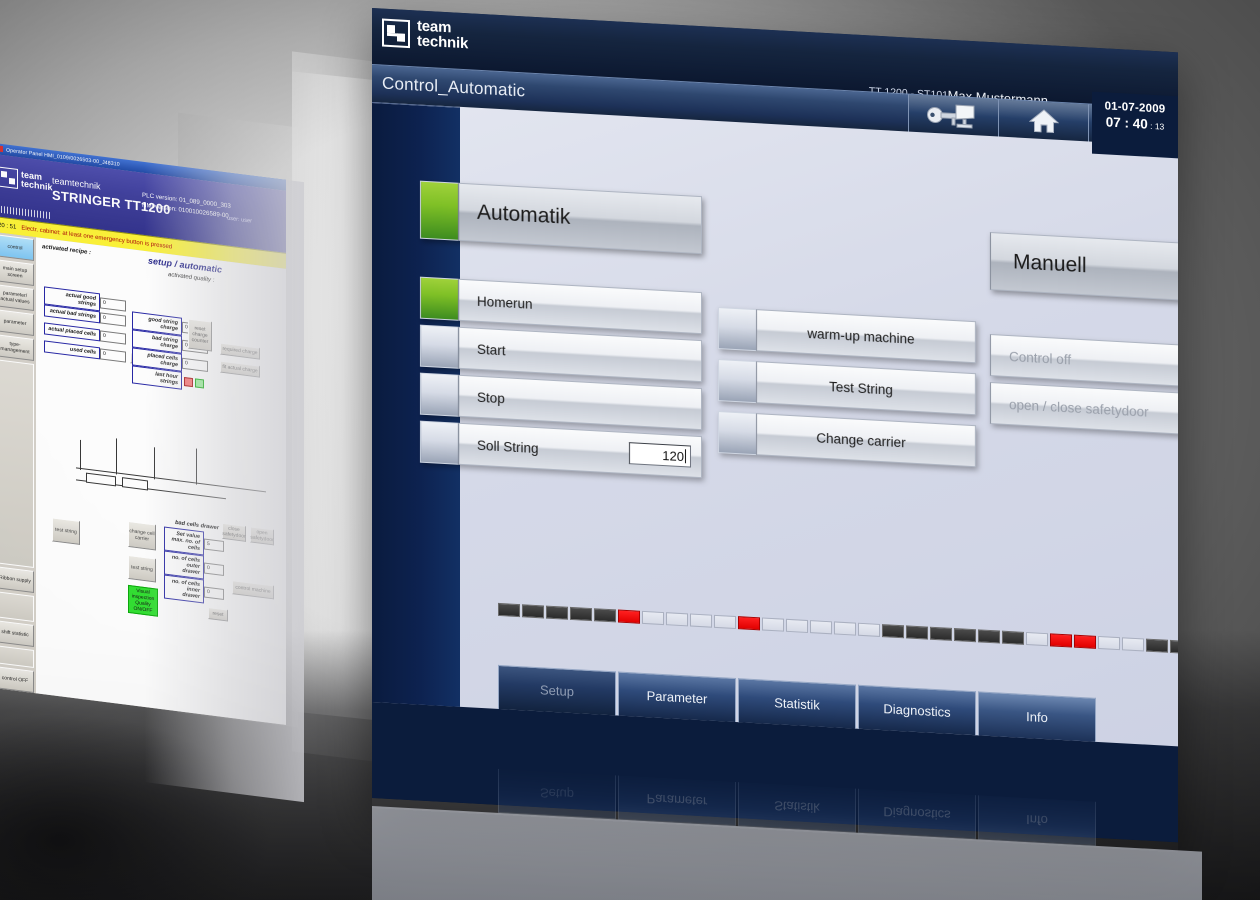 The height and width of the screenshot is (900, 1260). What do you see at coordinates (508, 446) in the screenshot?
I see `soll-string-label: Soll String` at bounding box center [508, 446].